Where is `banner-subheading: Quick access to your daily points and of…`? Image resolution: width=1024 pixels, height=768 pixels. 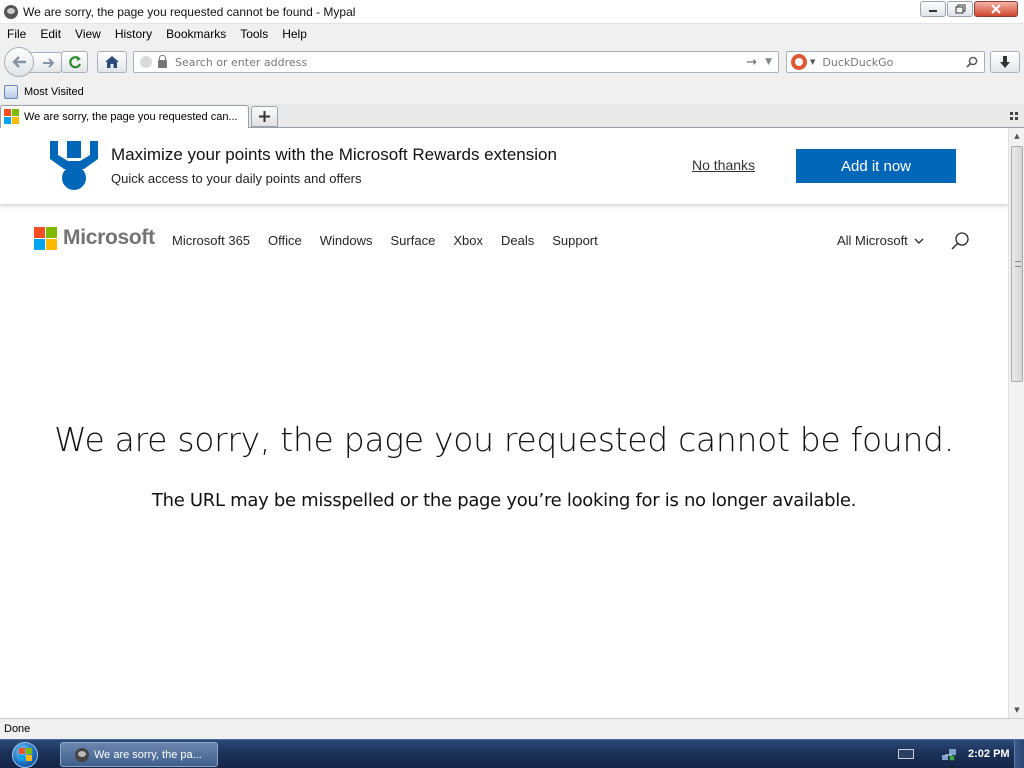 banner-subheading: Quick access to your daily points and of… is located at coordinates (236, 178).